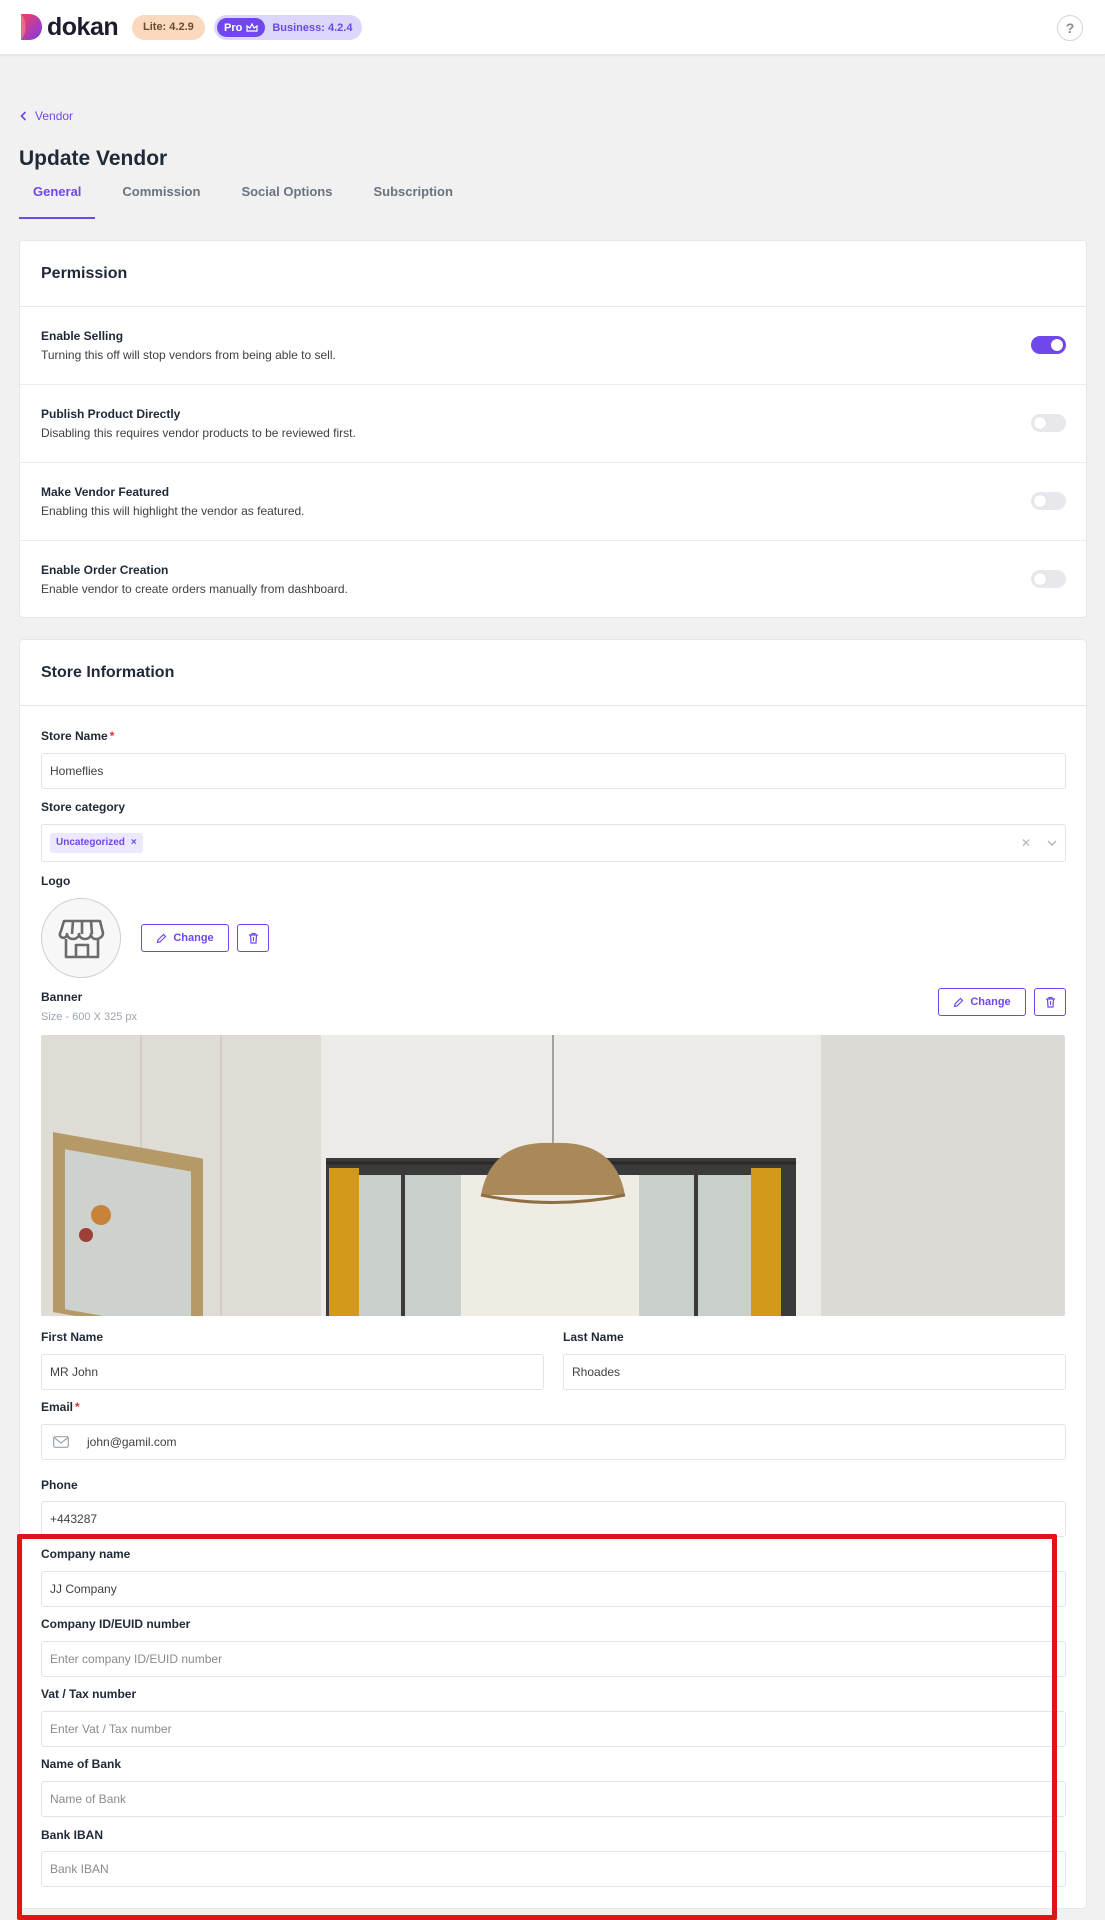 This screenshot has width=1105, height=1920. What do you see at coordinates (168, 27) in the screenshot?
I see `lite-version-badge: Lite: 4.2.9` at bounding box center [168, 27].